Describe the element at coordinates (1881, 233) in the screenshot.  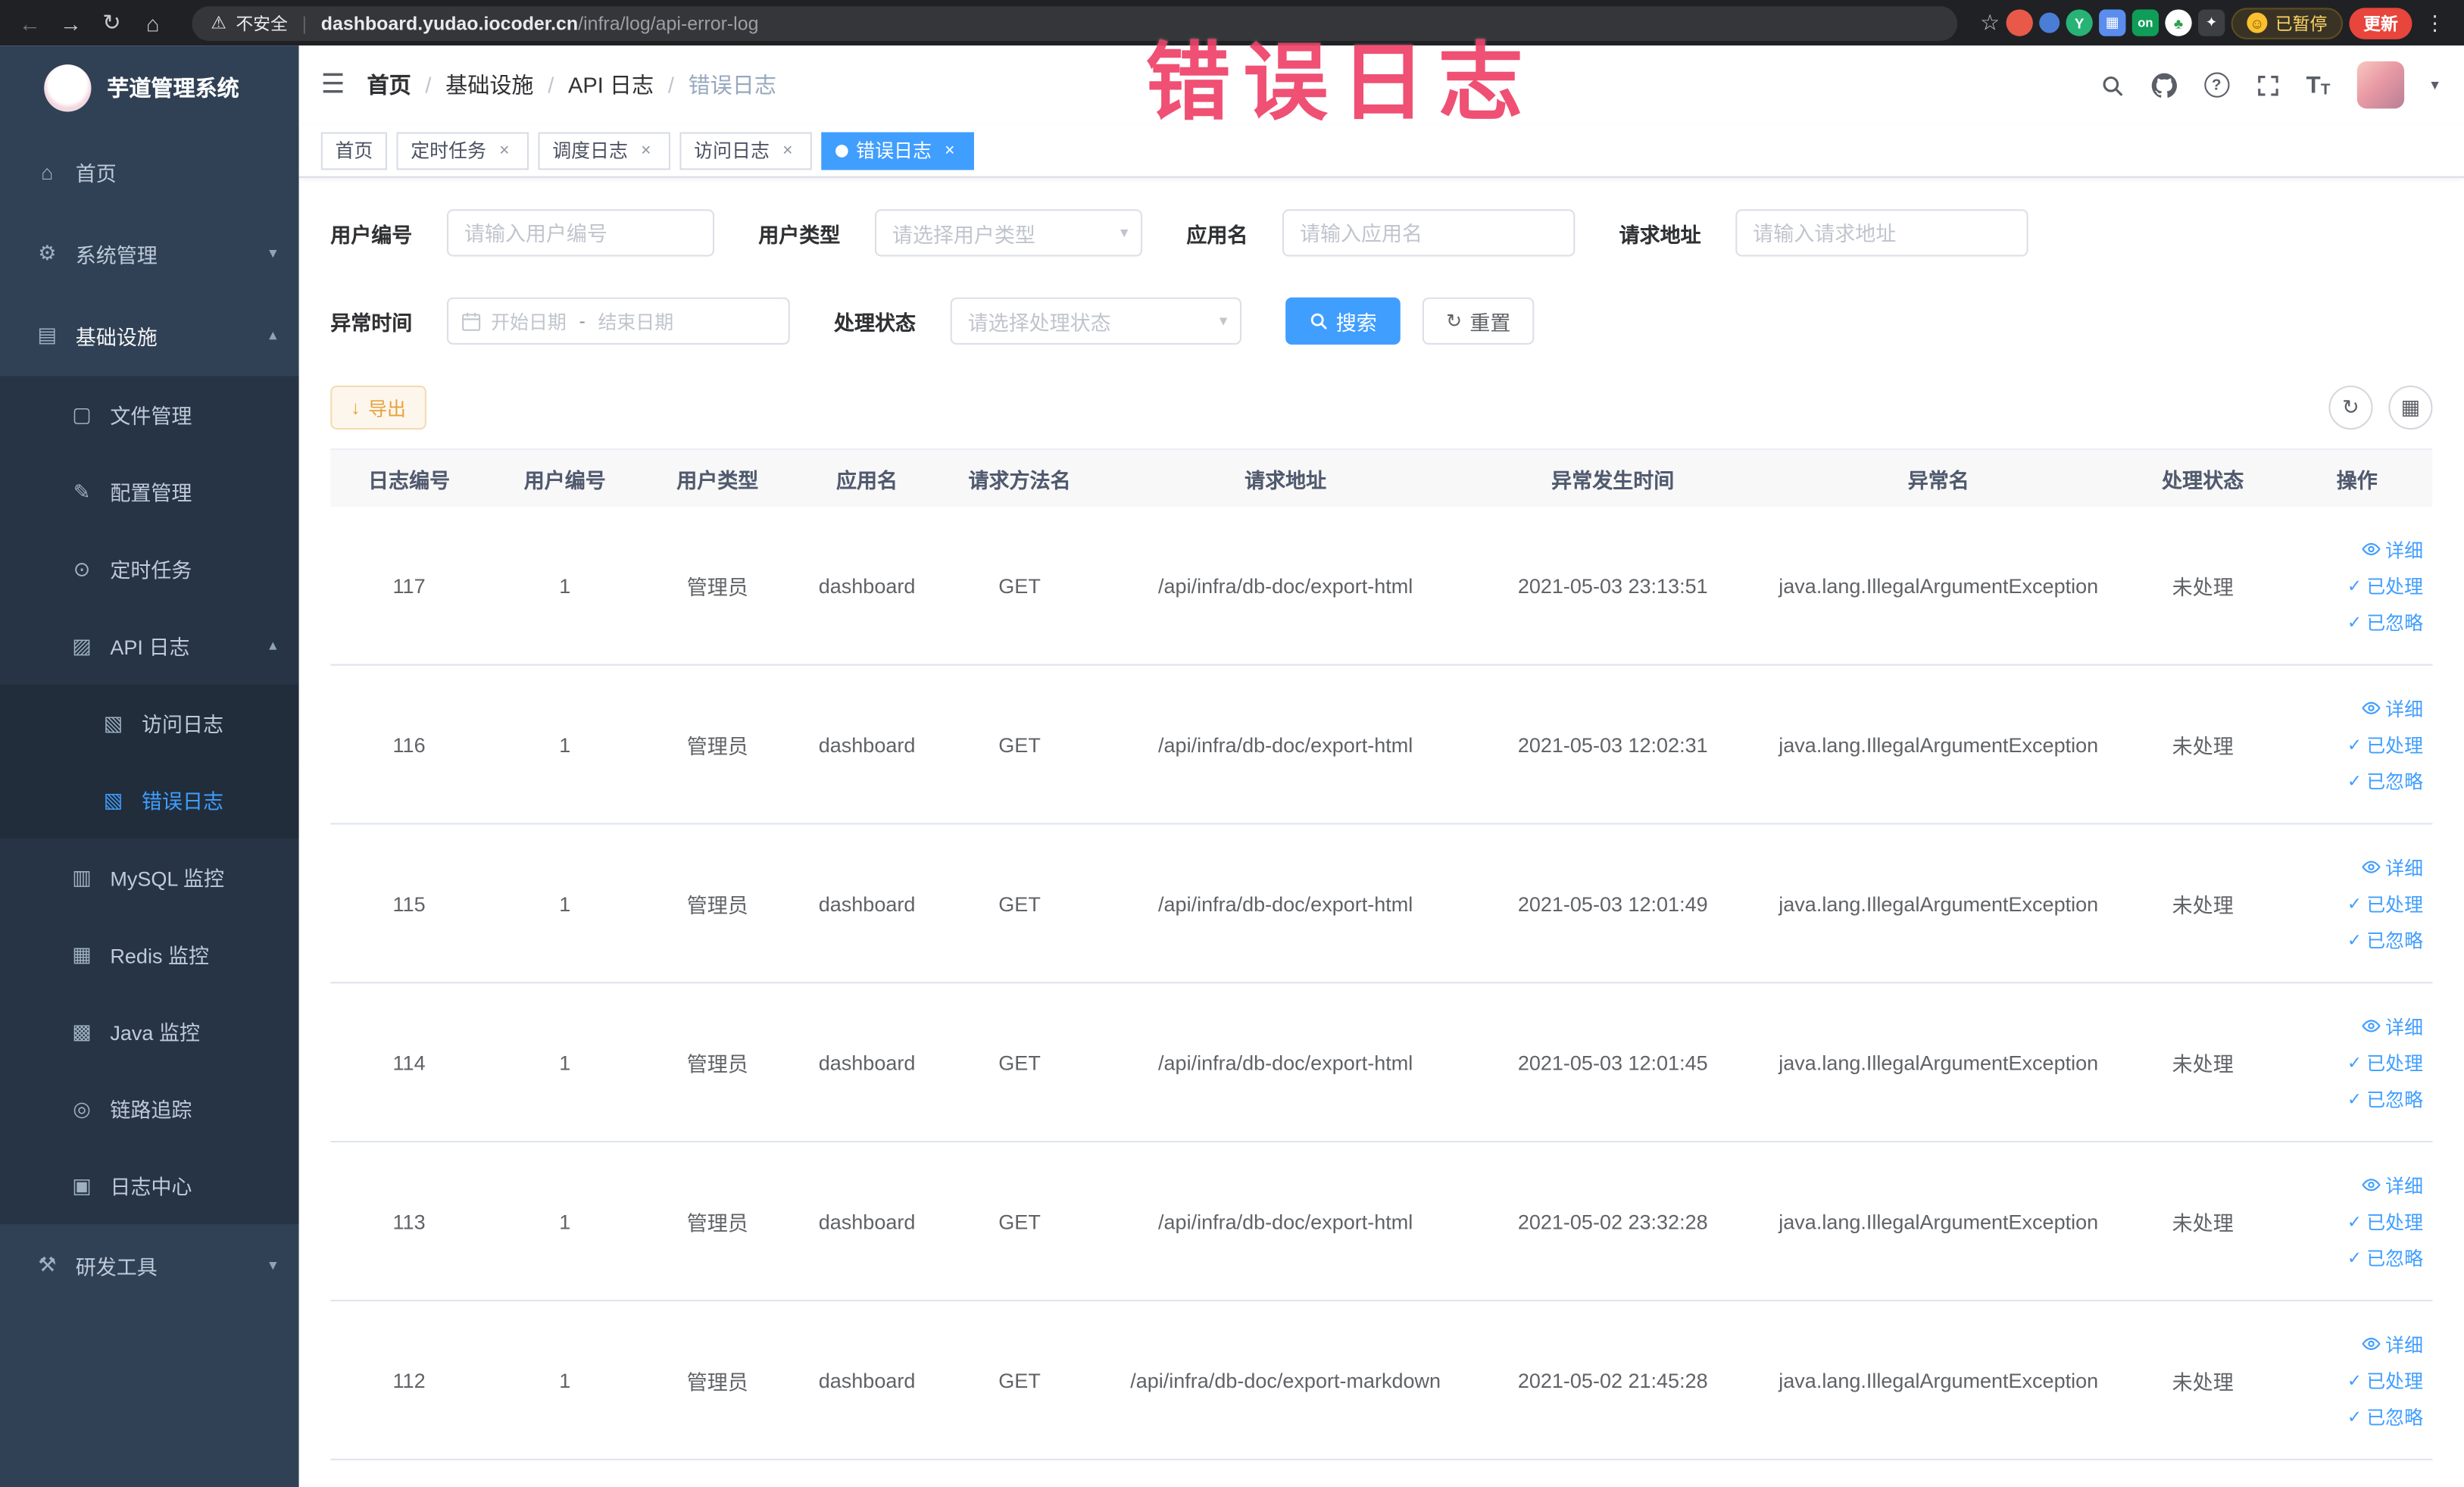
I see `request-url-input` at that location.